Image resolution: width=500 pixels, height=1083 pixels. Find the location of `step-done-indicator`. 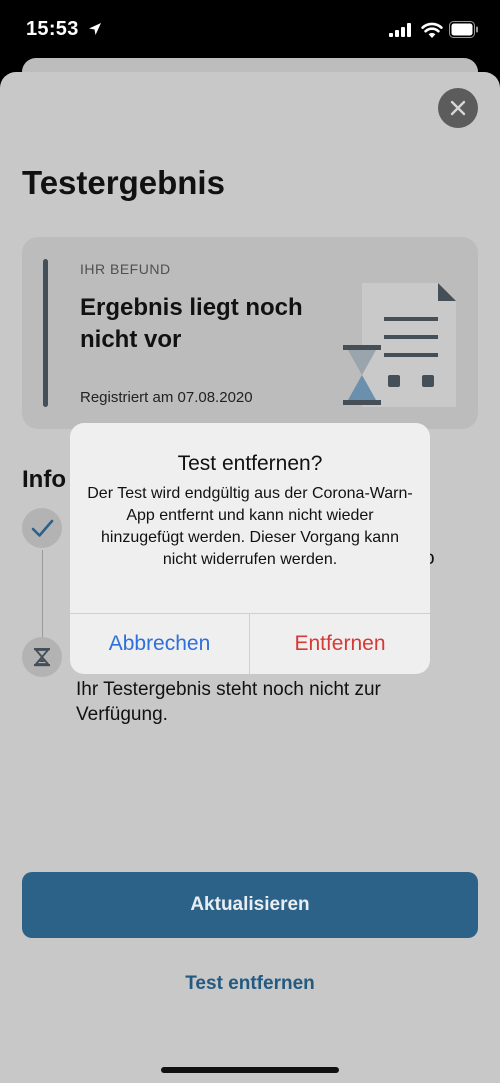

step-done-indicator is located at coordinates (42, 528).